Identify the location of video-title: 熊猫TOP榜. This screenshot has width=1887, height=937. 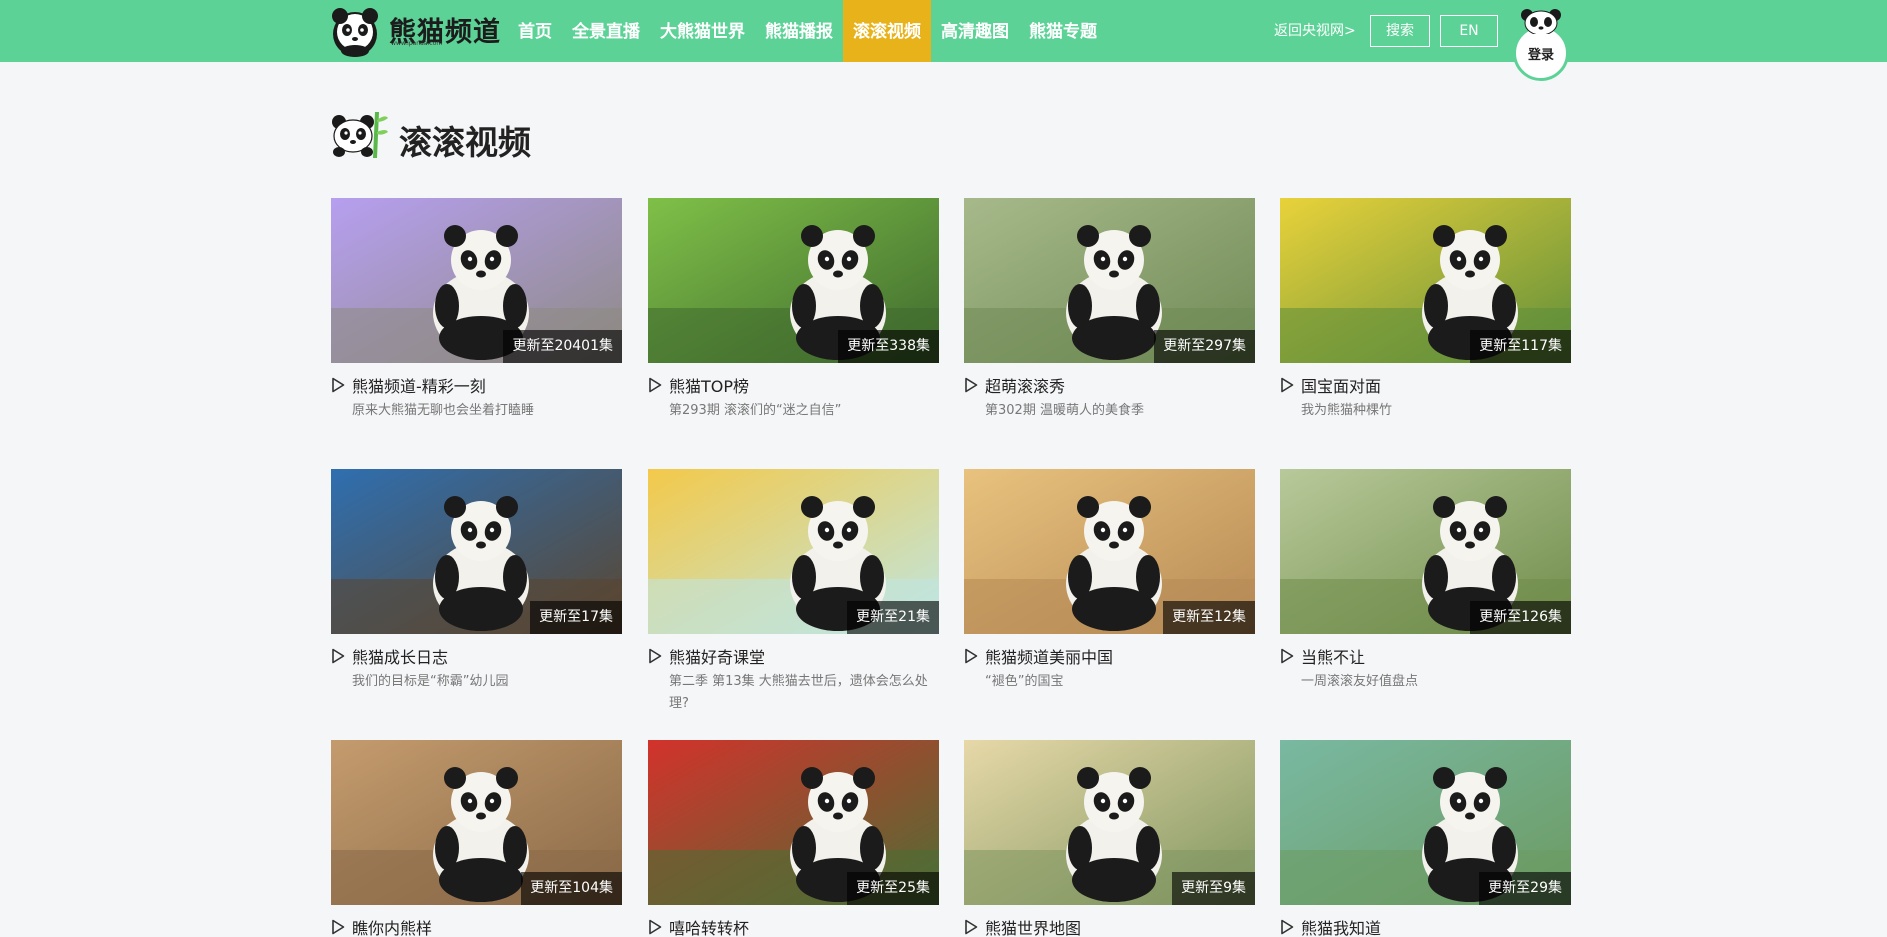
(709, 386).